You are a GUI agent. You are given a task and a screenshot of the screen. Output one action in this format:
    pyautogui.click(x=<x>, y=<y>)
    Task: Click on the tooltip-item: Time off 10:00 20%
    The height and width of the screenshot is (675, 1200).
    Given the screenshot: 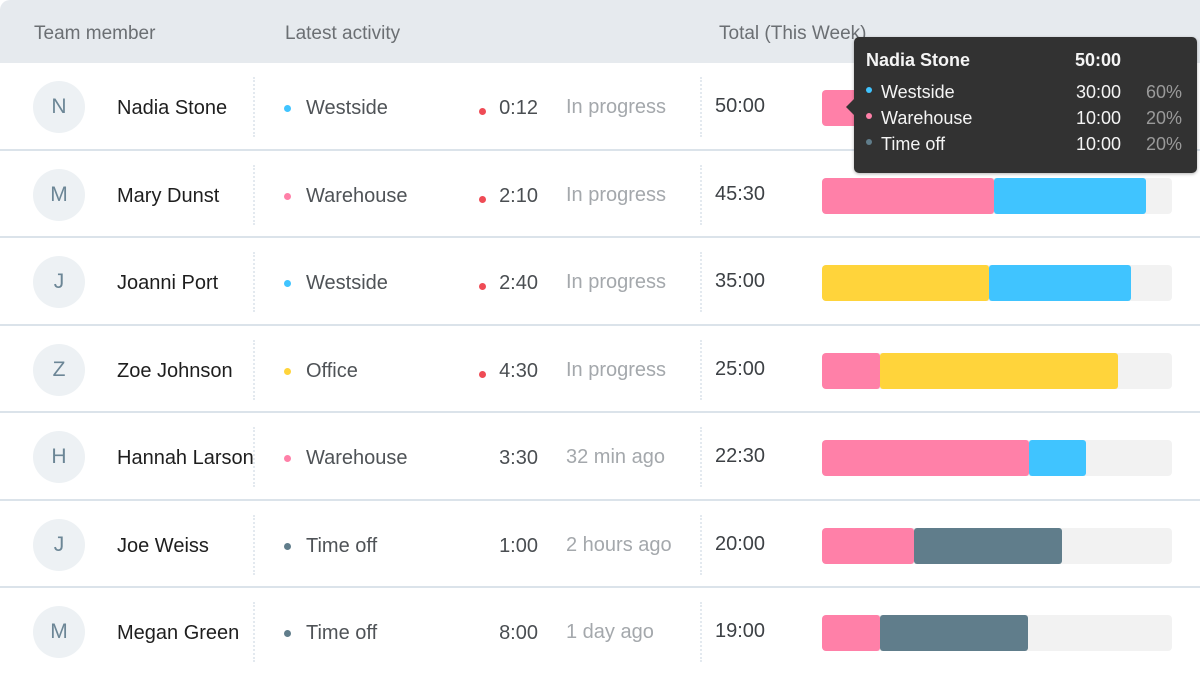 What is the action you would take?
    pyautogui.click(x=1025, y=146)
    